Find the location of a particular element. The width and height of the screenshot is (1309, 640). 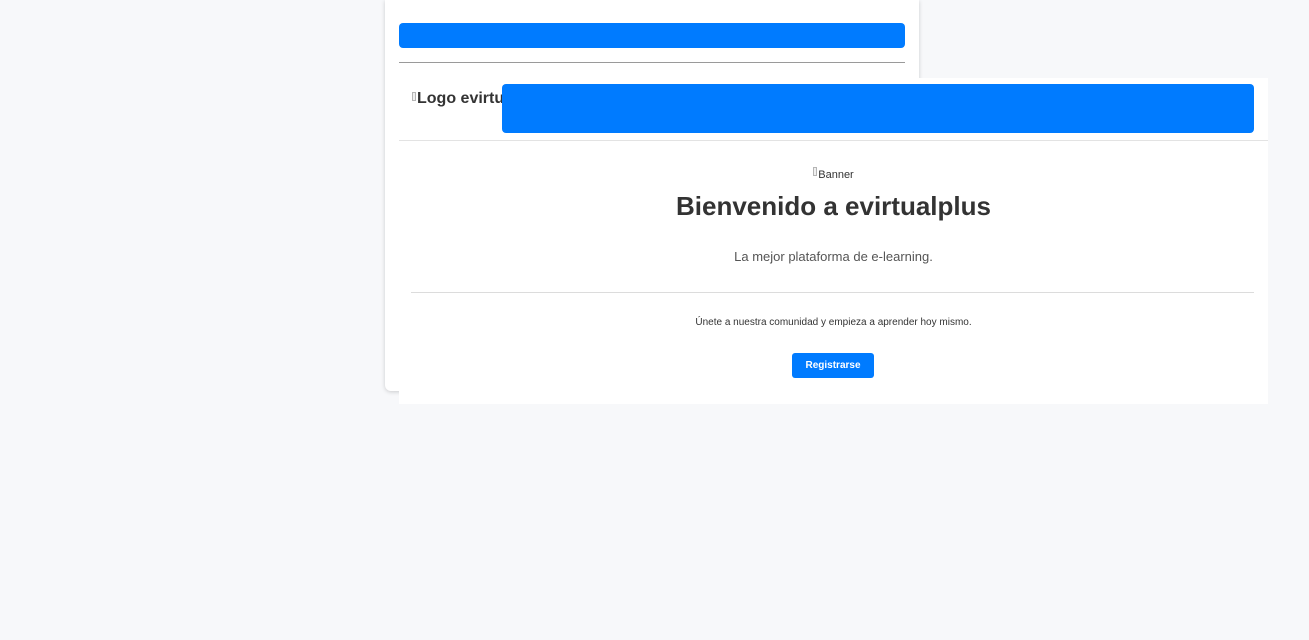

register-button: Registrarse is located at coordinates (833, 365).